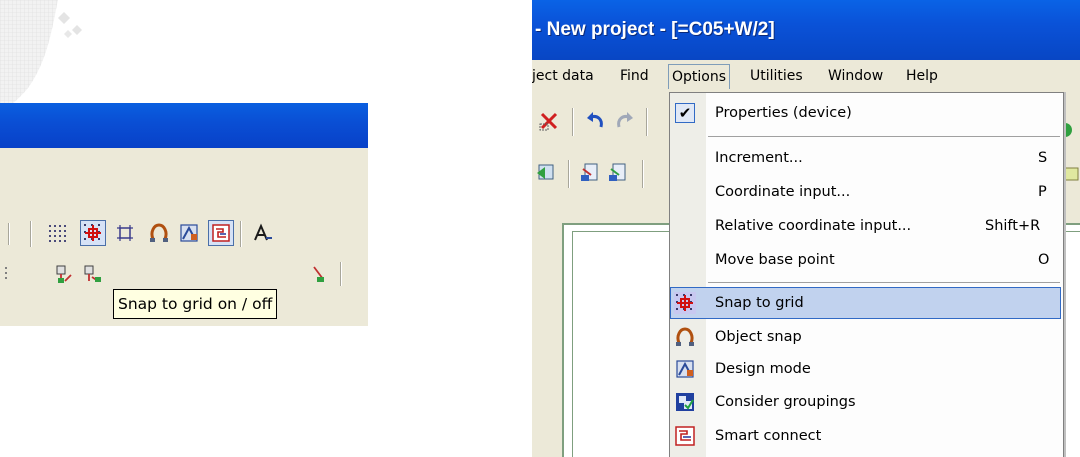 Image resolution: width=1080 pixels, height=457 pixels. Describe the element at coordinates (65, 274) in the screenshot. I see `device-symbol-icon` at that location.